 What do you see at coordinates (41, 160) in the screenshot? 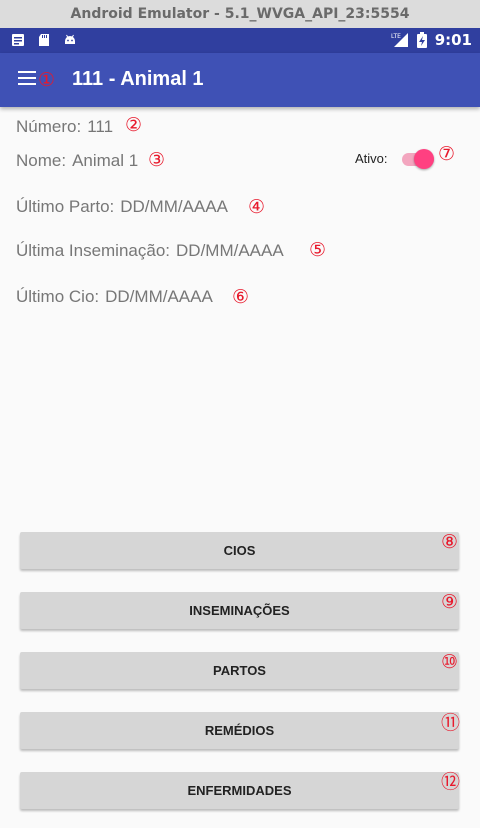
I see `nome-label: Nome:` at bounding box center [41, 160].